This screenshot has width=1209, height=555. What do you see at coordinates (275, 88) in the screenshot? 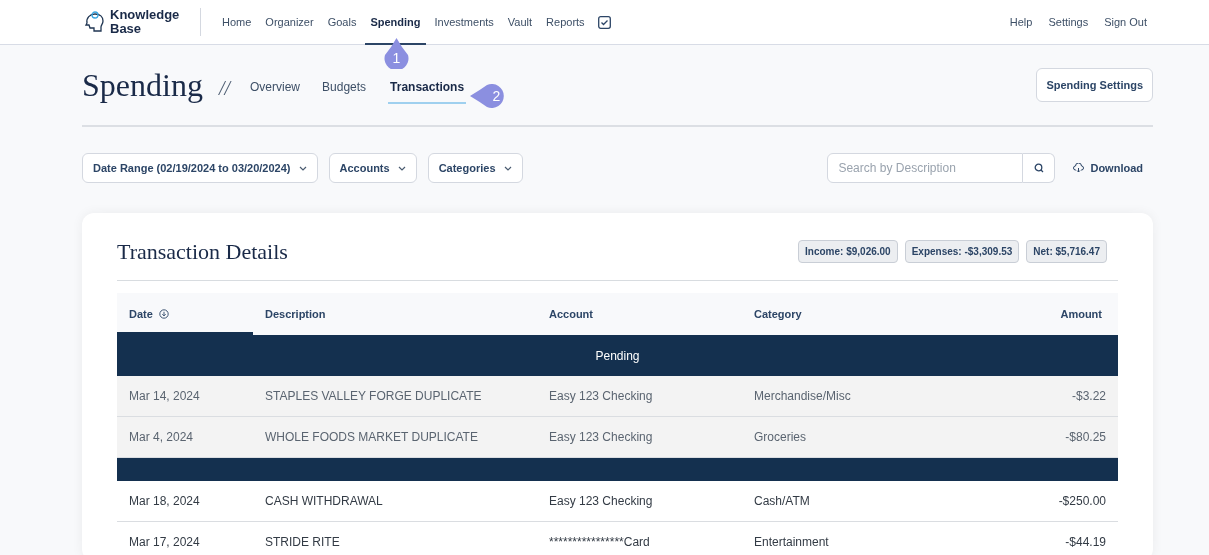
I see `page-tab: Overview` at bounding box center [275, 88].